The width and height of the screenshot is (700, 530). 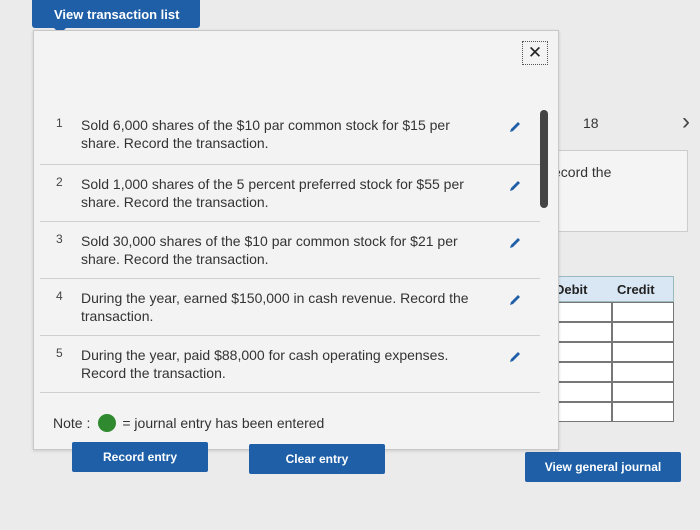 I want to click on legend-note: Note : = journal entry has been entered, so click(x=188, y=423).